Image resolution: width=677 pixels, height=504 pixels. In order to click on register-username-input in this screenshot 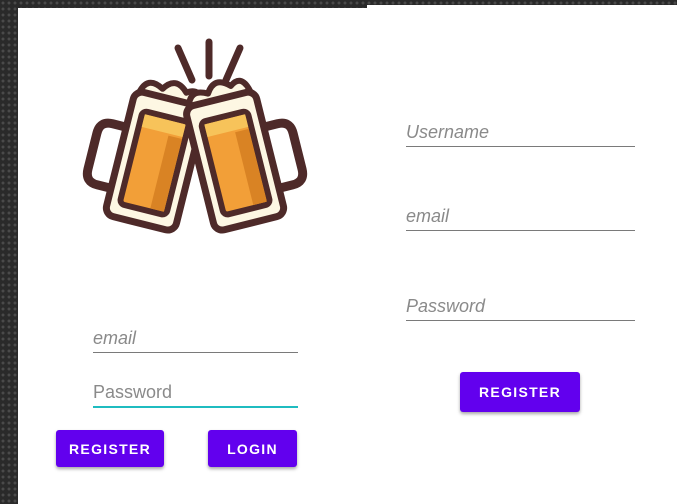, I will do `click(520, 132)`.